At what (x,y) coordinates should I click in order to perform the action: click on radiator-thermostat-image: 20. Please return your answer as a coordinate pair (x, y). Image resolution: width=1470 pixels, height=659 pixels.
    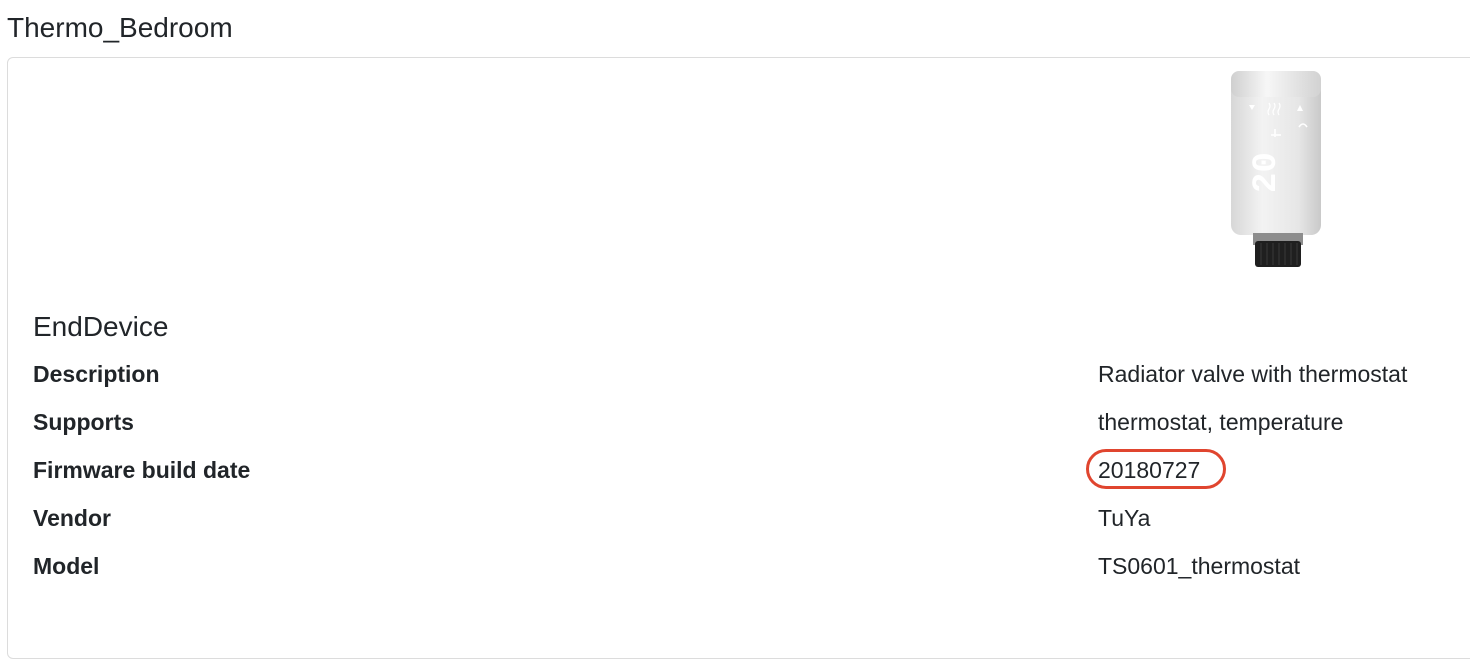
    Looking at the image, I should click on (1276, 169).